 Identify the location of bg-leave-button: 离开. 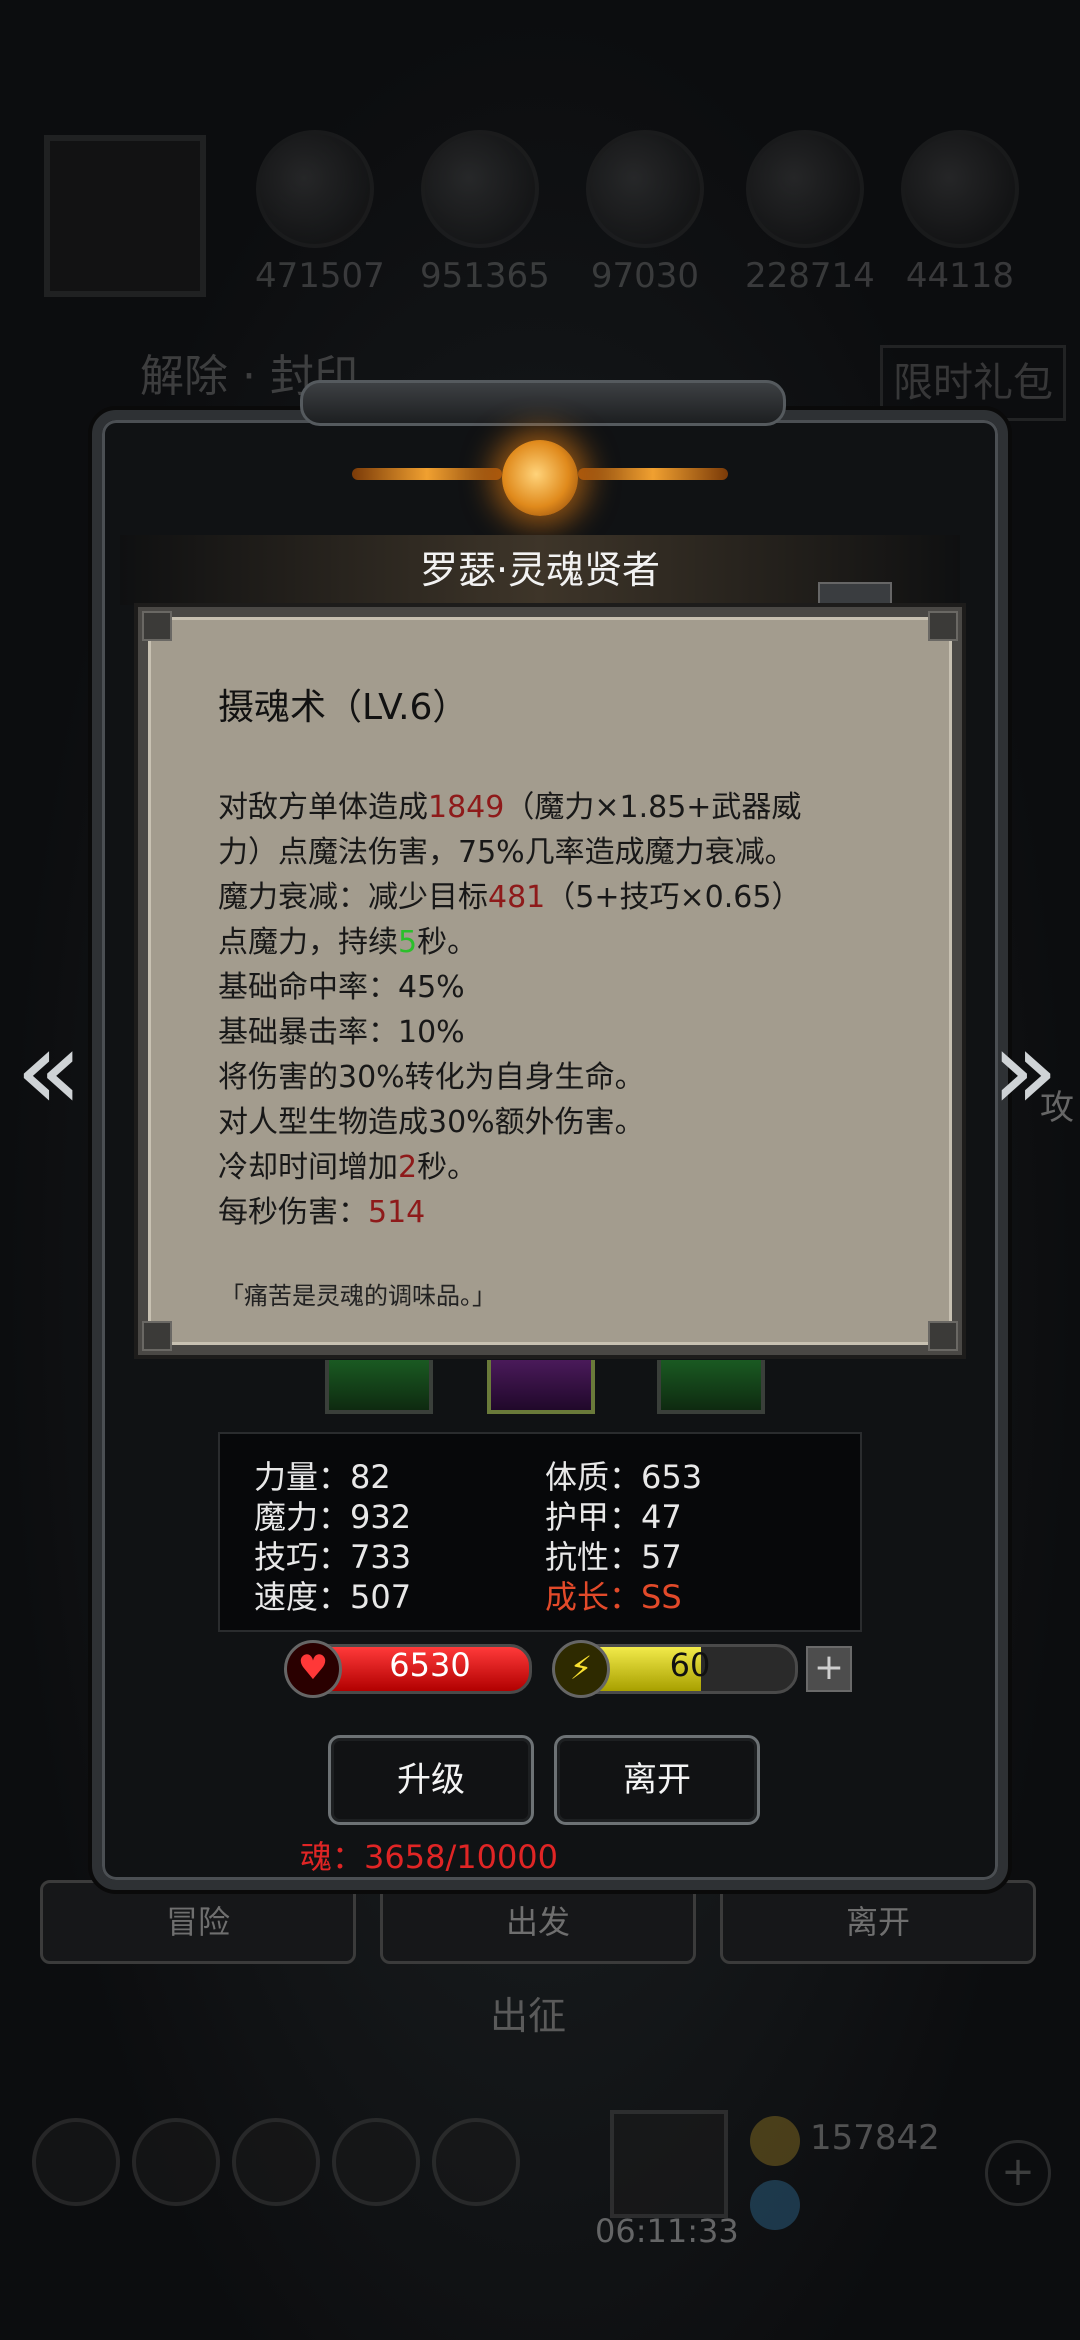
(878, 1922).